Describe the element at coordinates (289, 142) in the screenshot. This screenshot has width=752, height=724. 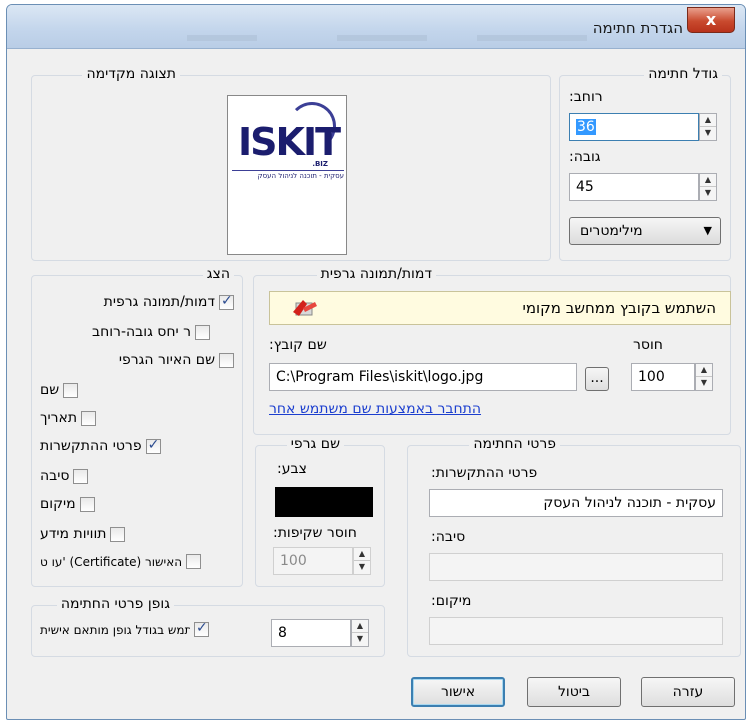
I see `logo-text: ISKIT` at that location.